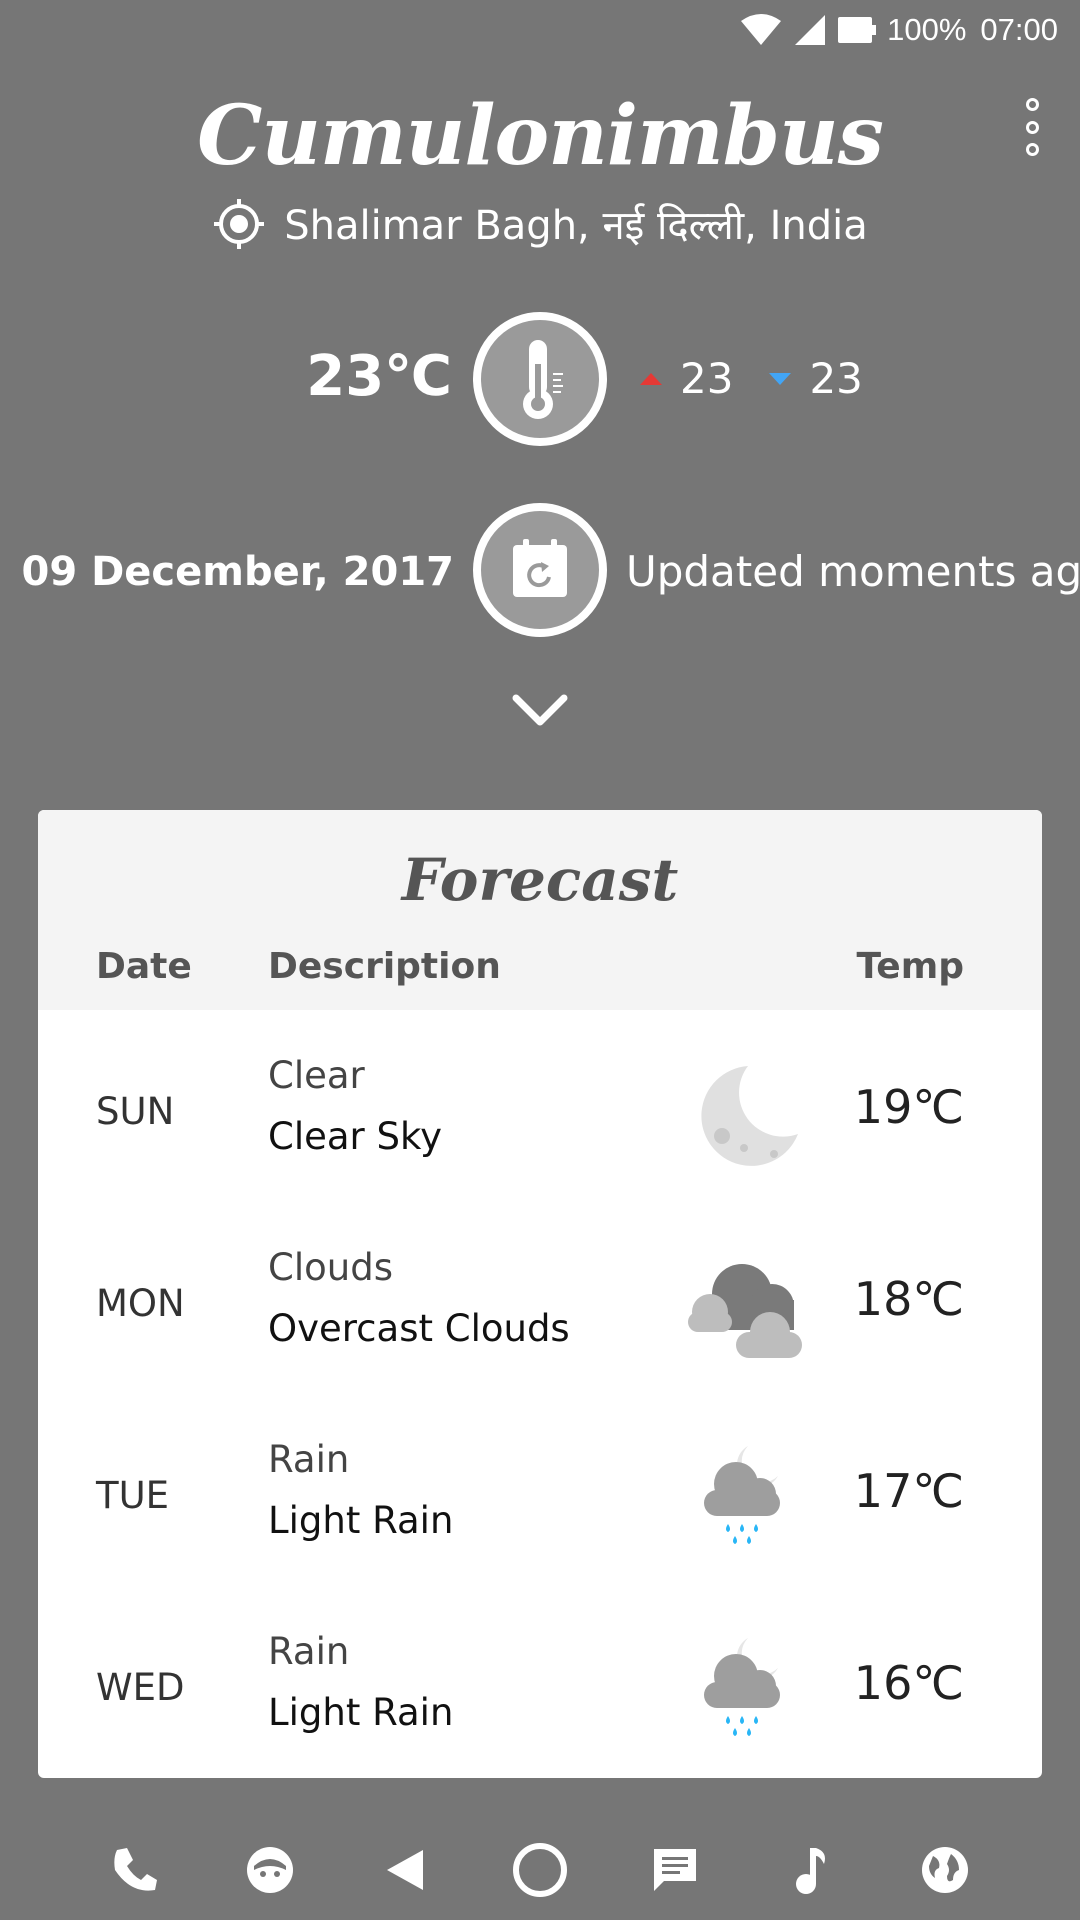 The height and width of the screenshot is (1920, 1080). I want to click on forecast-title: Forecast, so click(540, 880).